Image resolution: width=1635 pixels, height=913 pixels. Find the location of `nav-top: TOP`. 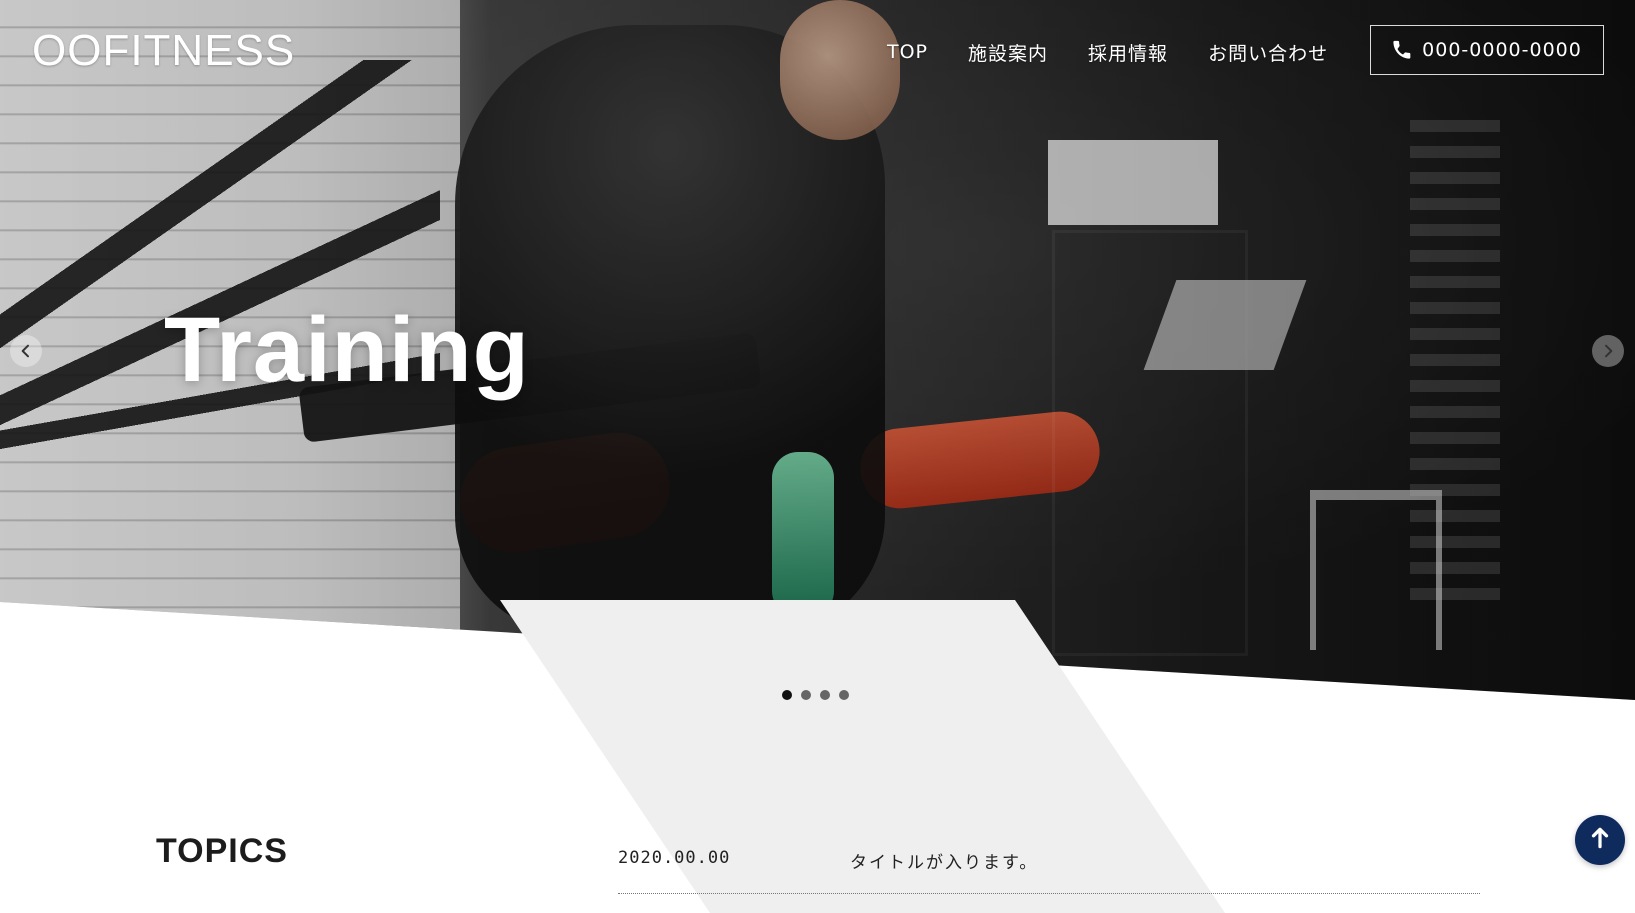

nav-top: TOP is located at coordinates (907, 52).